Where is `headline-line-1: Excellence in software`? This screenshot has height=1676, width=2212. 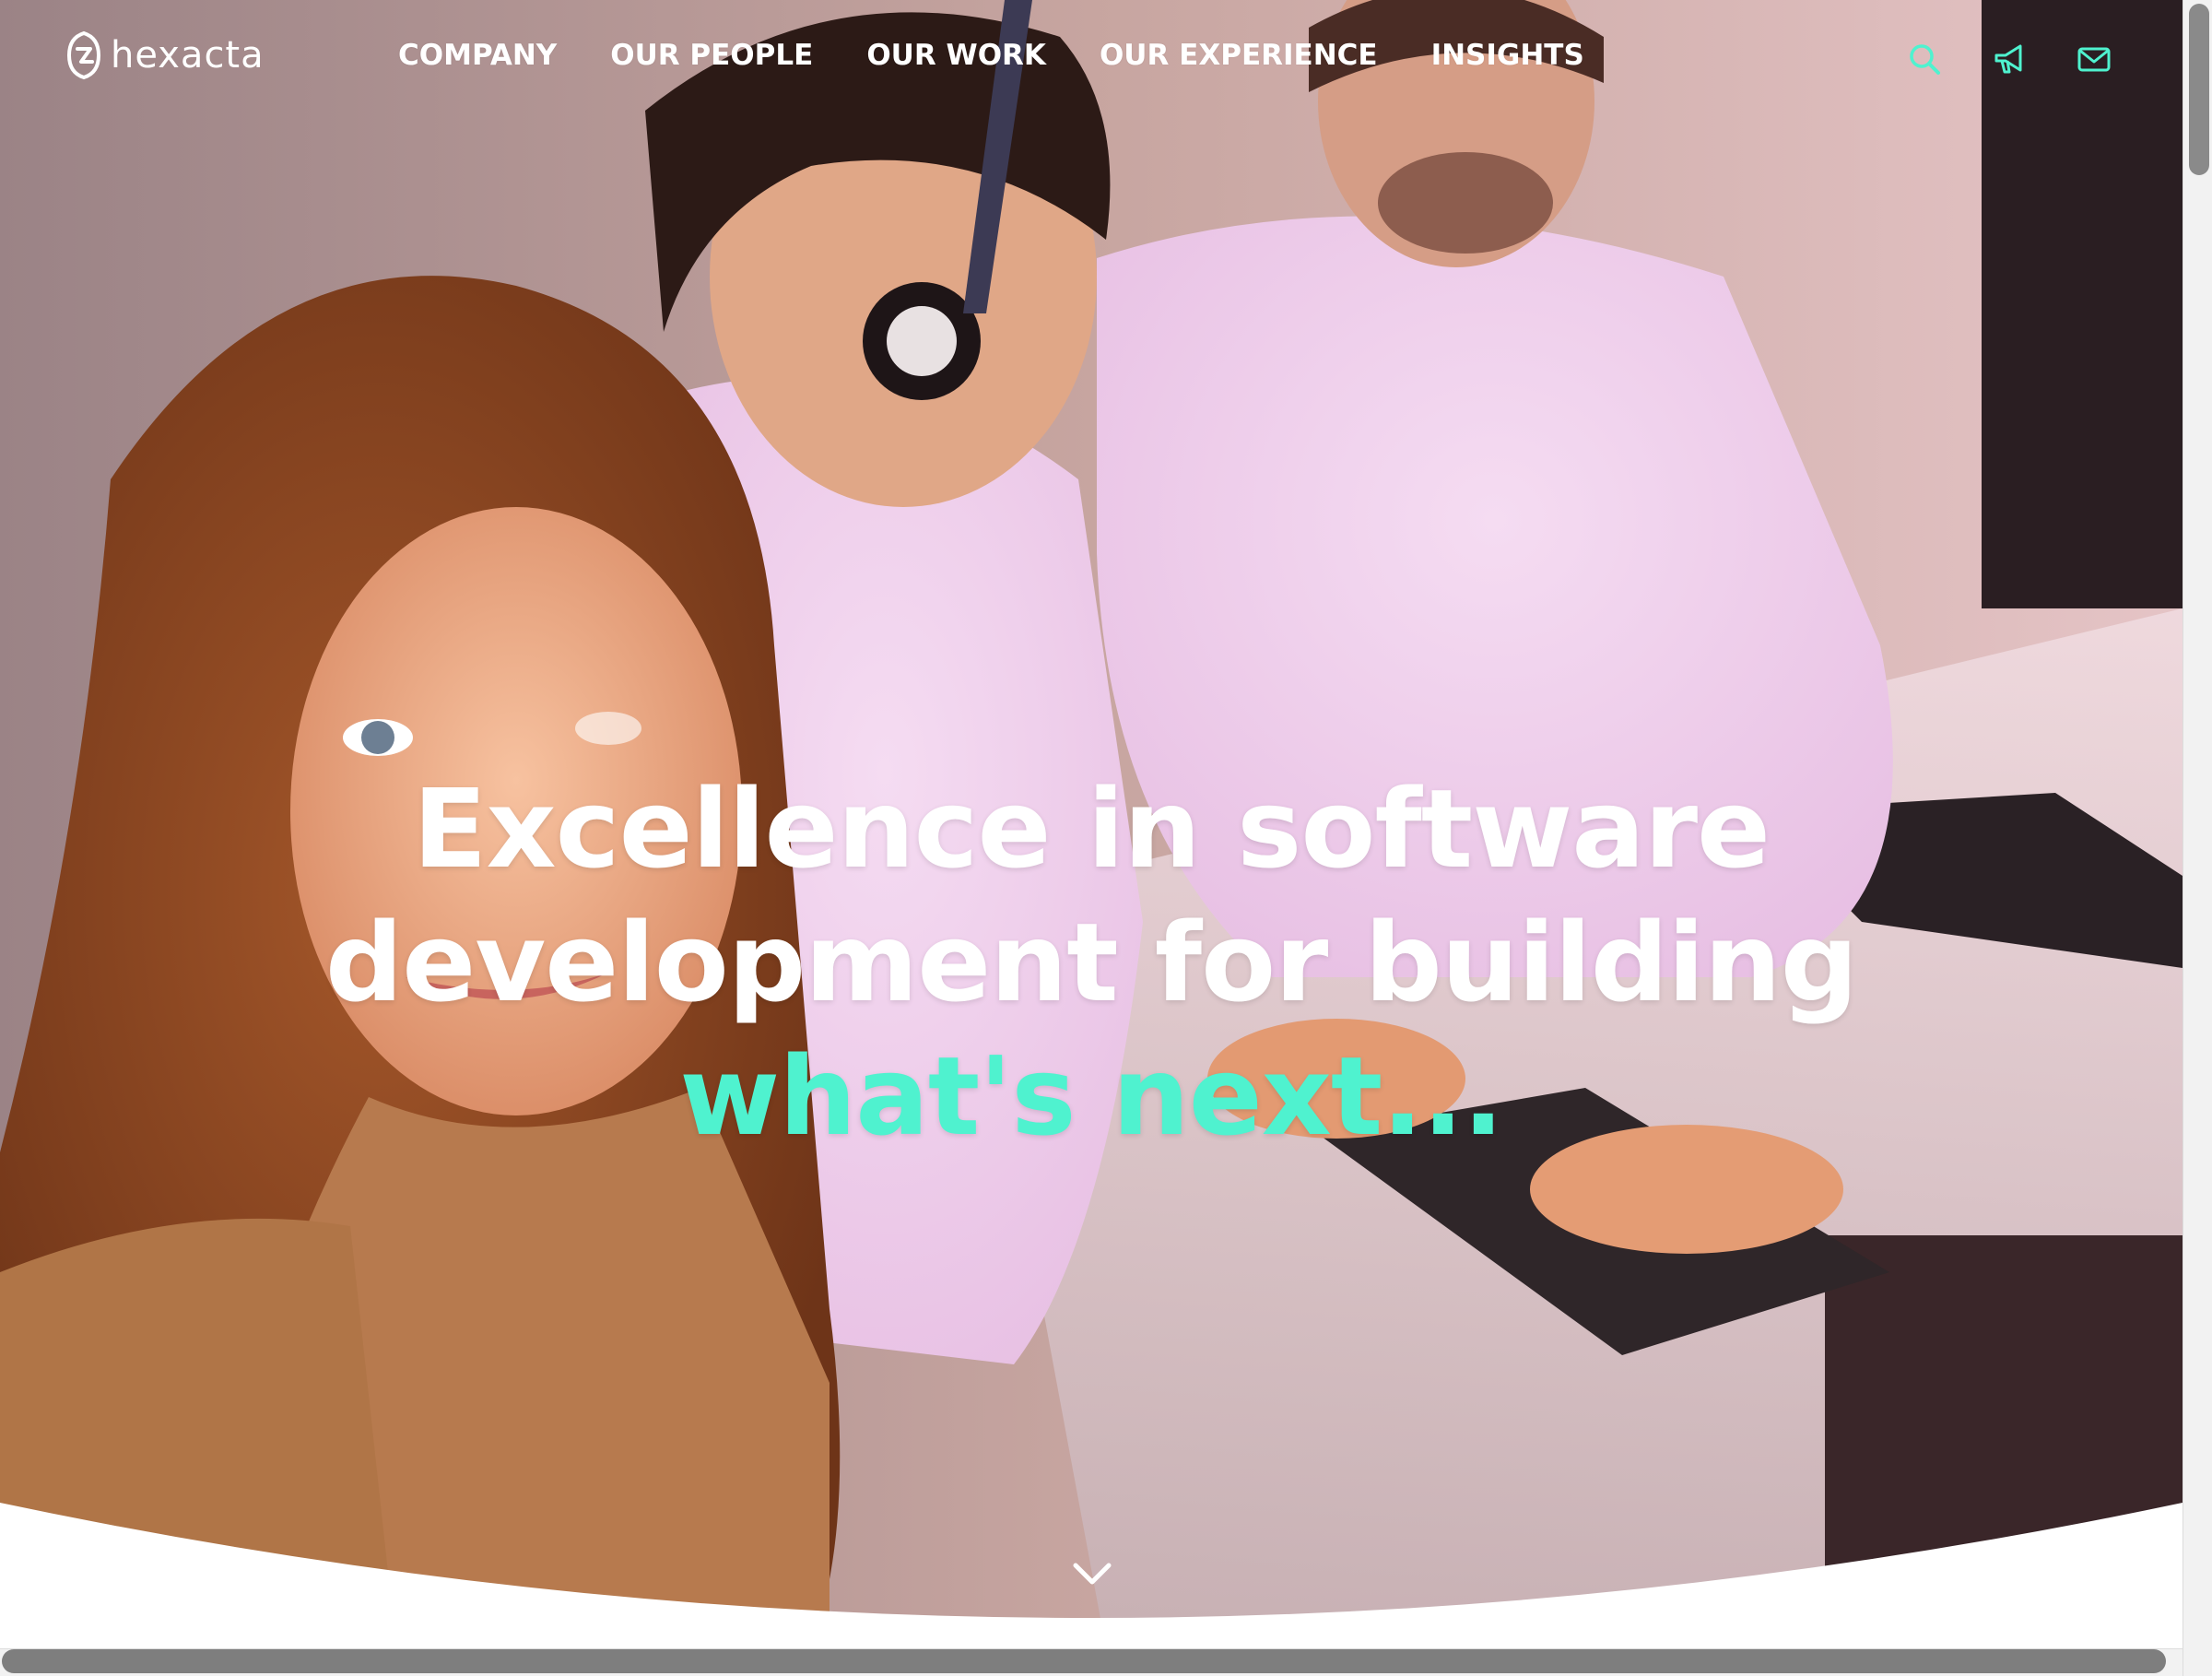 headline-line-1: Excellence in software is located at coordinates (1091, 829).